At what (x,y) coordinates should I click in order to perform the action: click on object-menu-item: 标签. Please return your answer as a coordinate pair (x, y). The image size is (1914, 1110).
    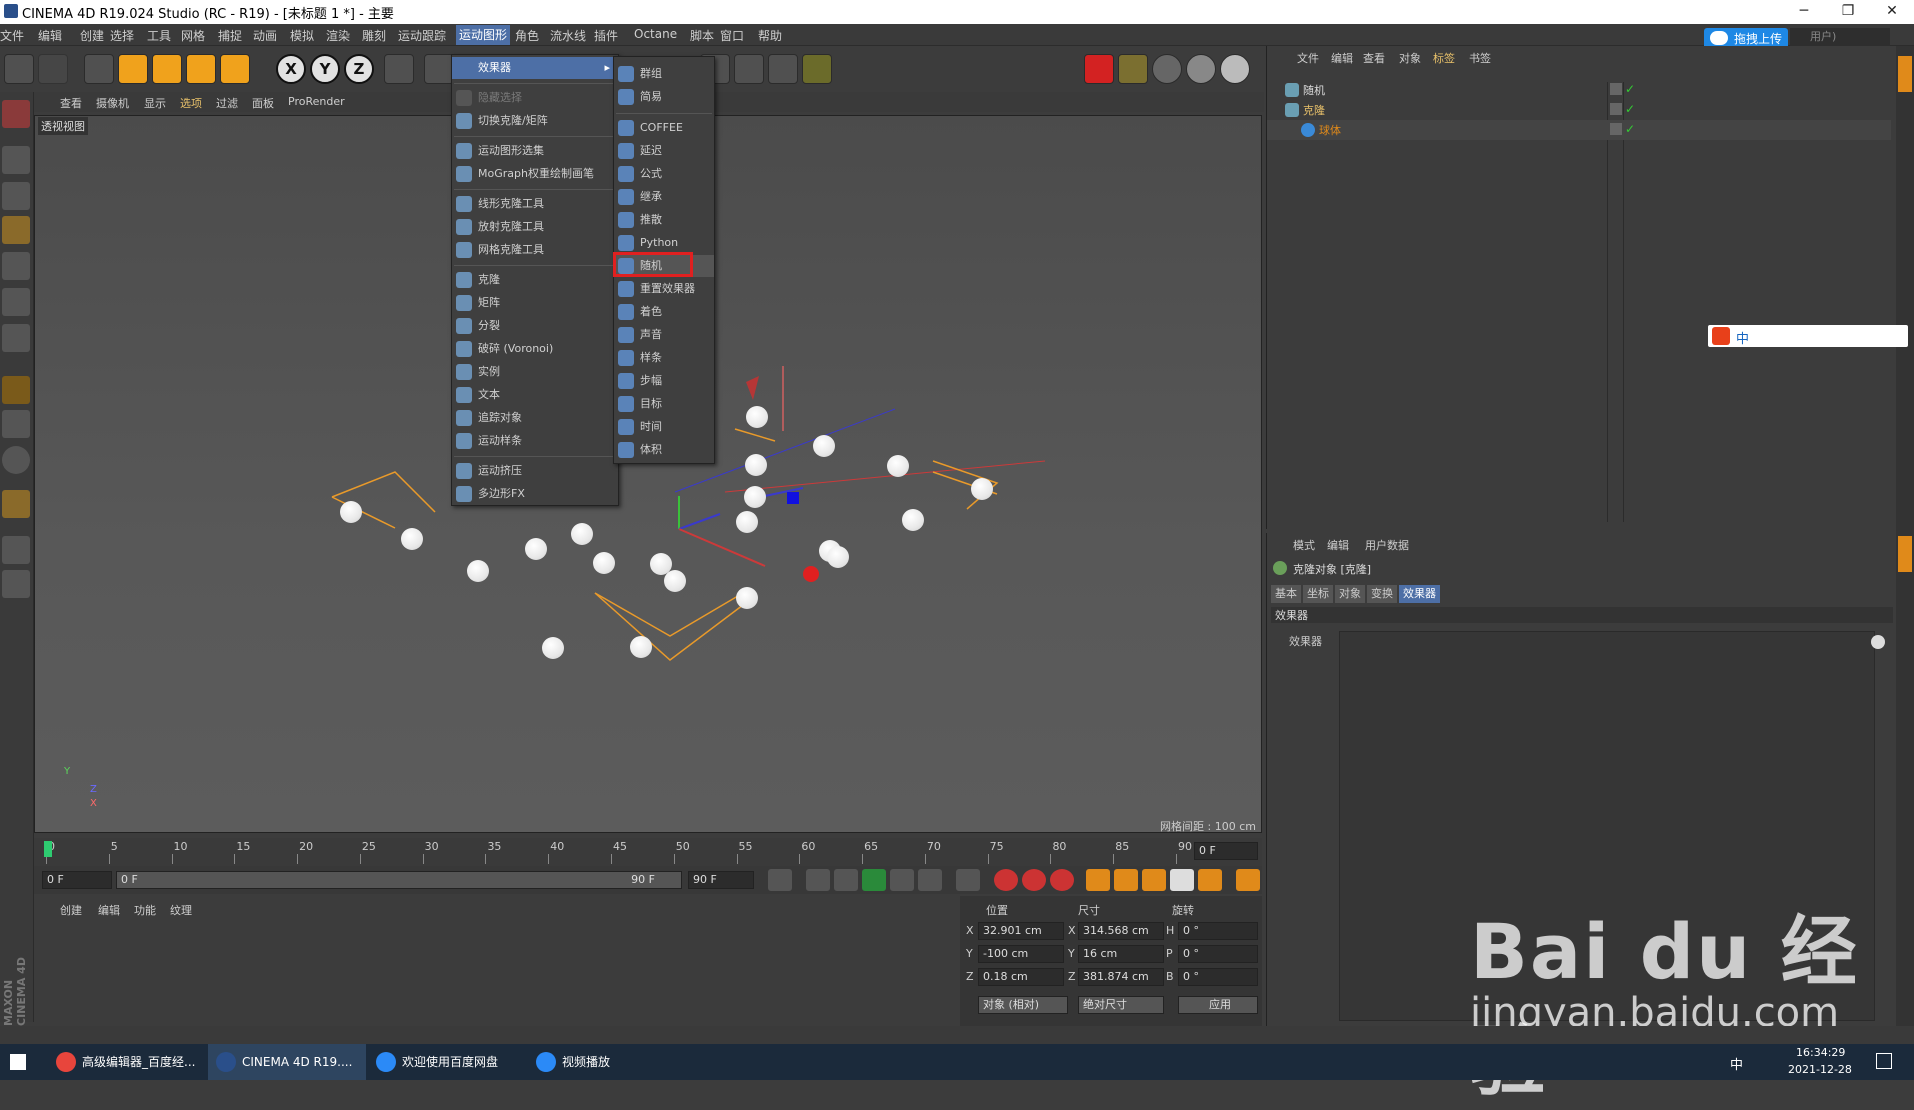
    Looking at the image, I should click on (1444, 58).